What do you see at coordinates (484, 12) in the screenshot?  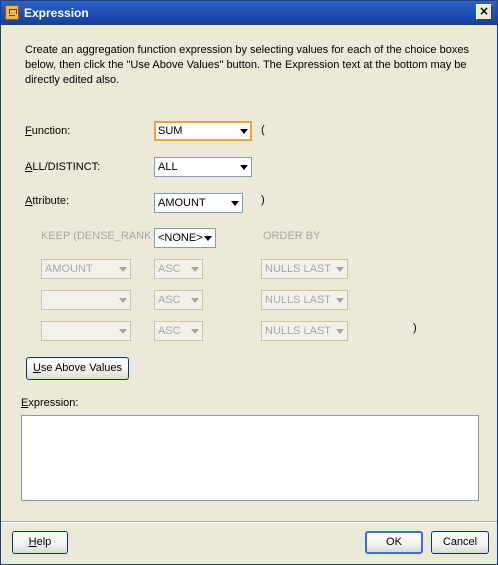 I see `close-button: ×` at bounding box center [484, 12].